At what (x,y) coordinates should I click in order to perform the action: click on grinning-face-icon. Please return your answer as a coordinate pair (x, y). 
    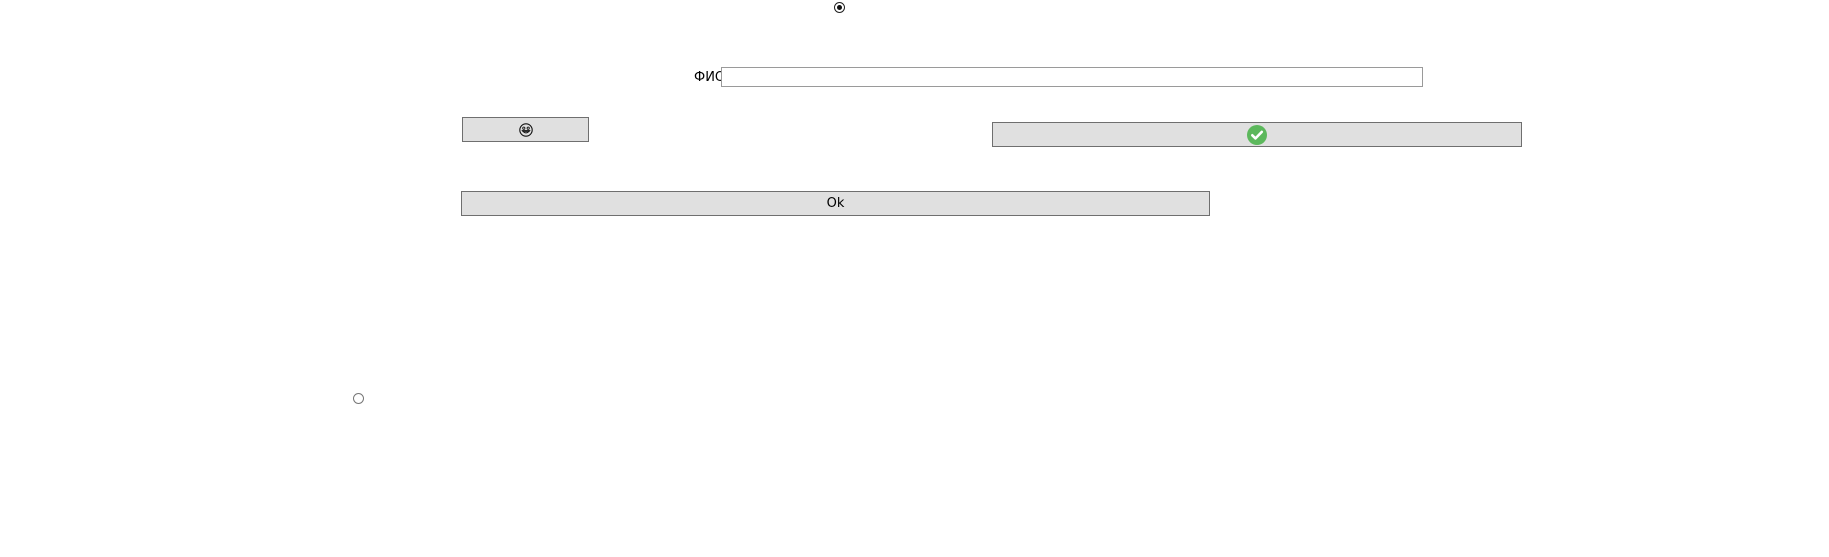
    Looking at the image, I should click on (525, 129).